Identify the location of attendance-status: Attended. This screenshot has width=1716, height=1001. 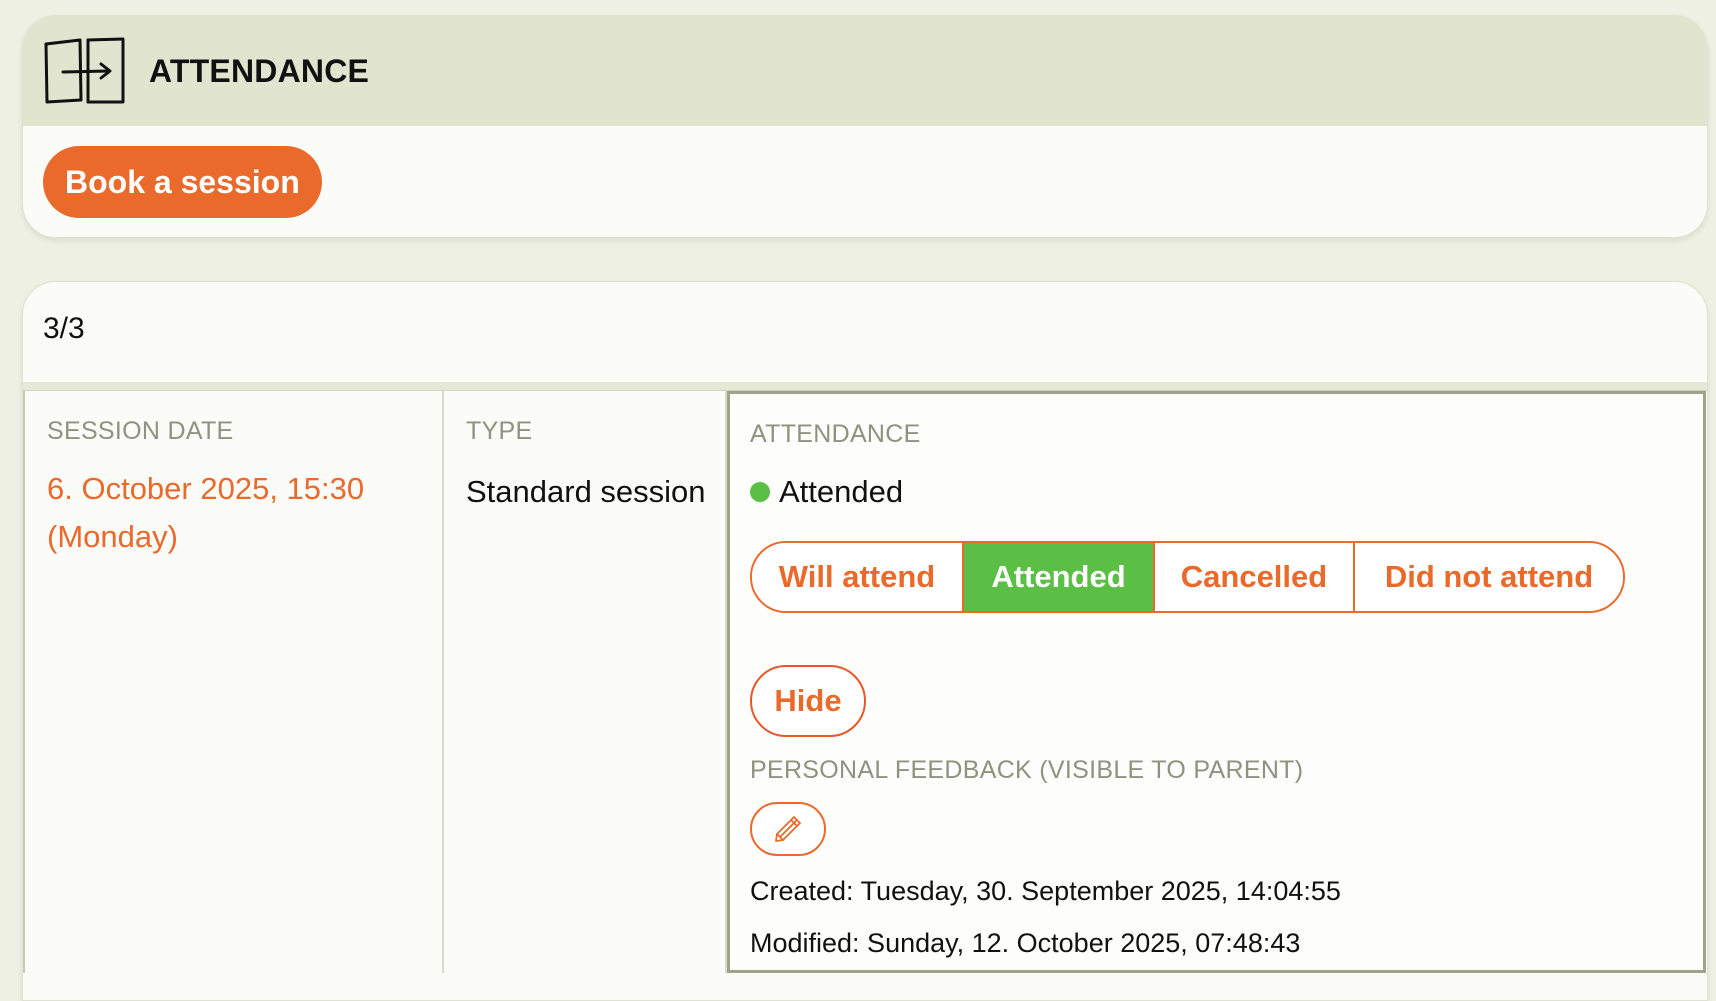
(826, 492).